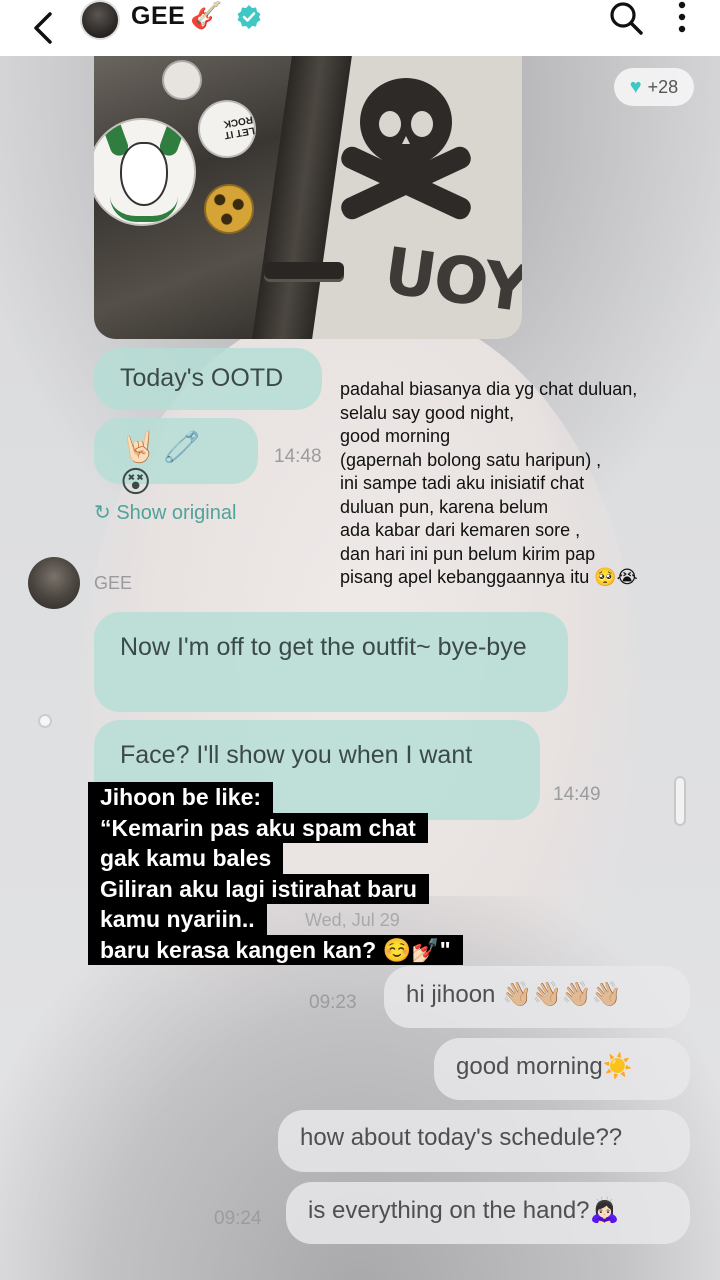  Describe the element at coordinates (484, 1141) in the screenshot. I see `sent-message-bubble: how about today's schedule??` at that location.